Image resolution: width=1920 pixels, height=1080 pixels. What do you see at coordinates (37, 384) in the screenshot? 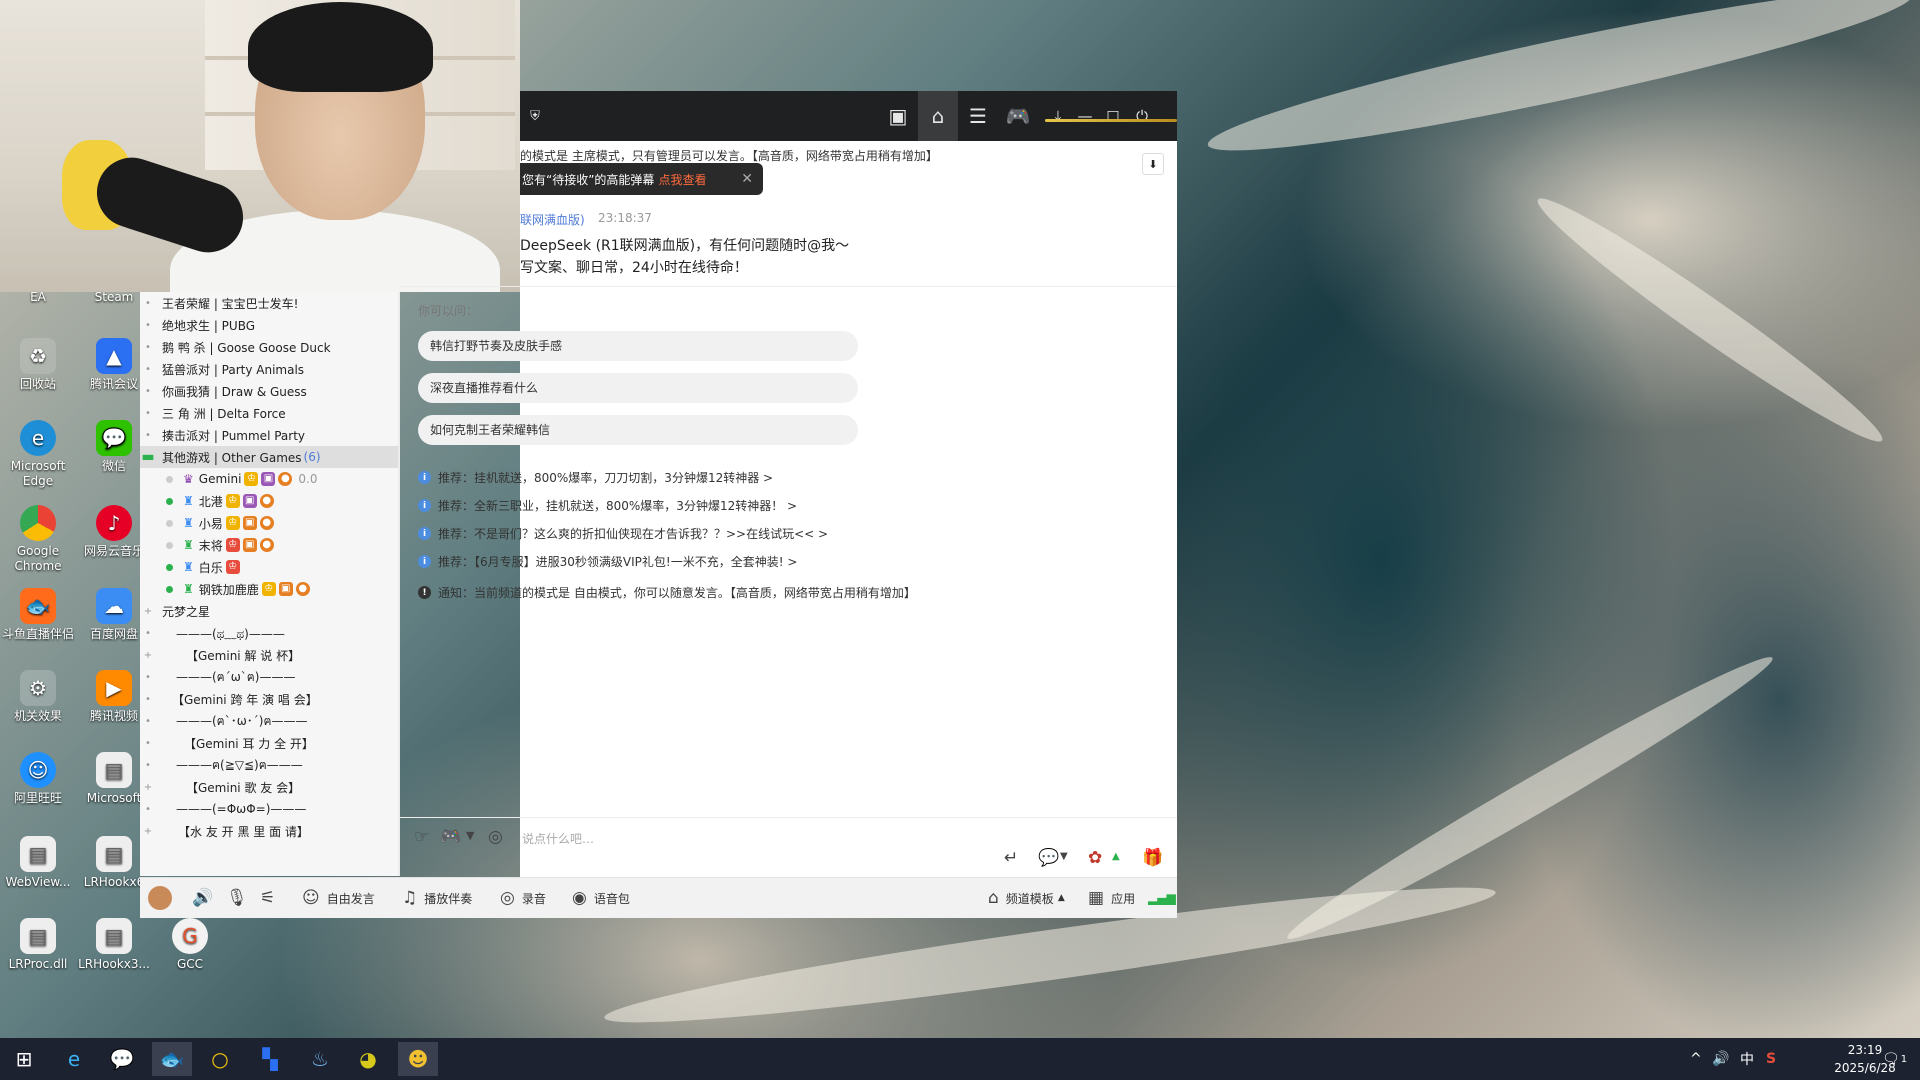
I see `desktop-icon-label: 回收站` at bounding box center [37, 384].